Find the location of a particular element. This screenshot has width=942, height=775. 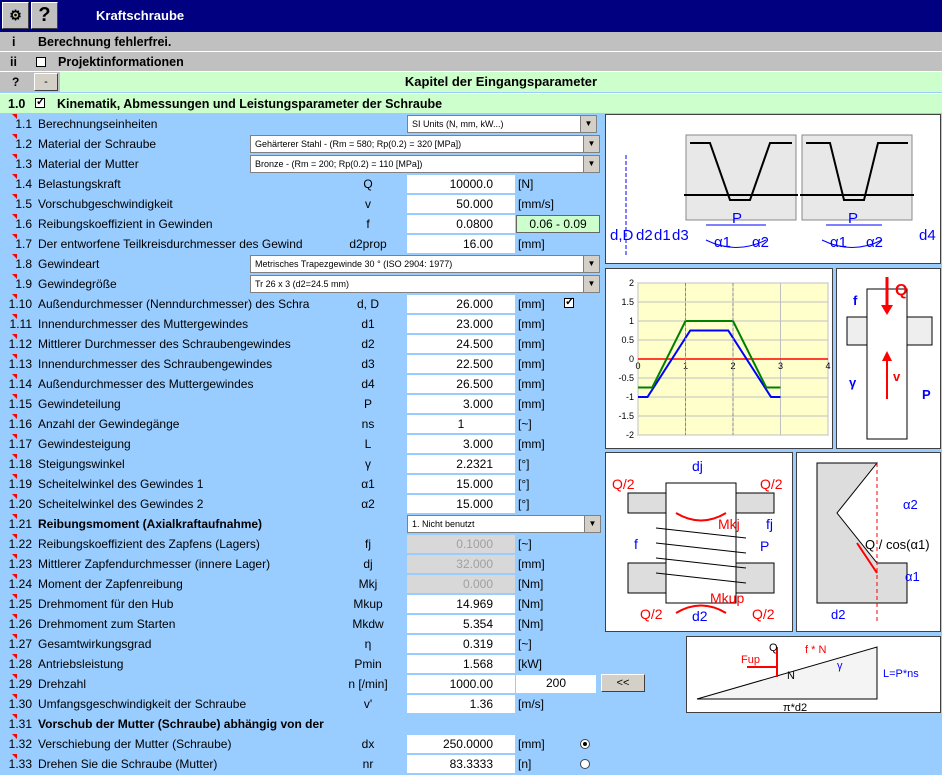

row-value-input: 83.3333 is located at coordinates (461, 764).